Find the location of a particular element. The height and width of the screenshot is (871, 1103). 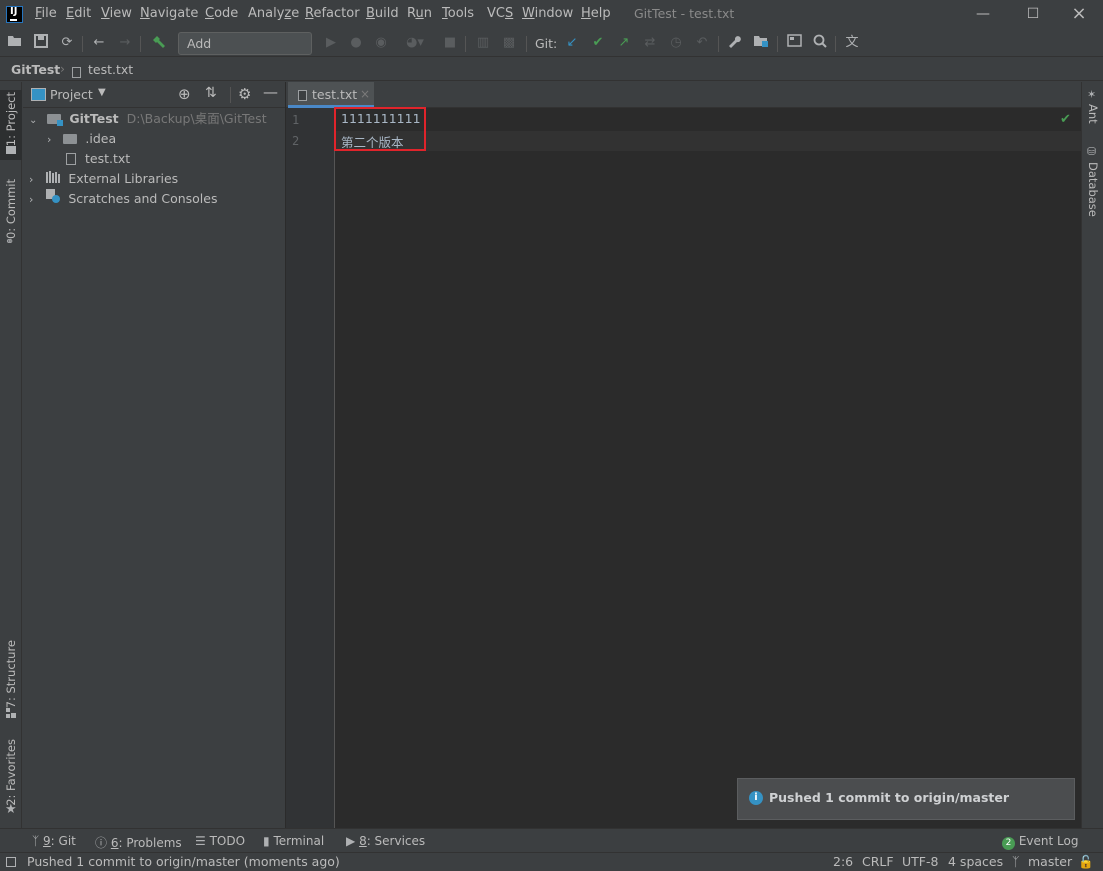

tab-database: Database is located at coordinates (1093, 189).